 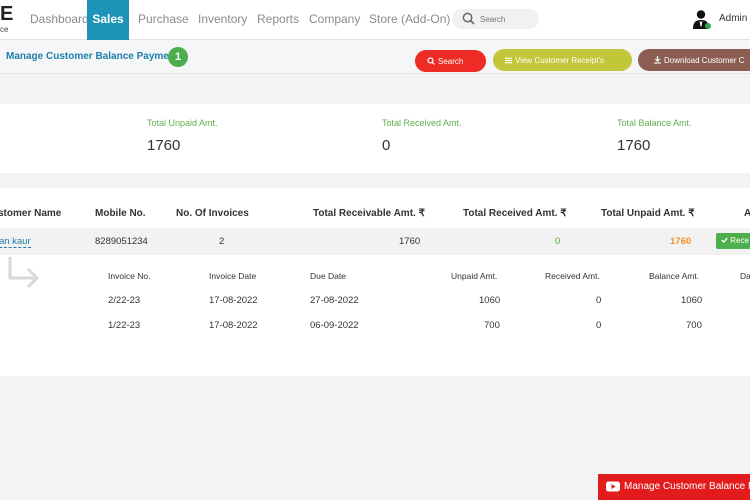 I want to click on nav-inventory: Inventory, so click(x=222, y=20).